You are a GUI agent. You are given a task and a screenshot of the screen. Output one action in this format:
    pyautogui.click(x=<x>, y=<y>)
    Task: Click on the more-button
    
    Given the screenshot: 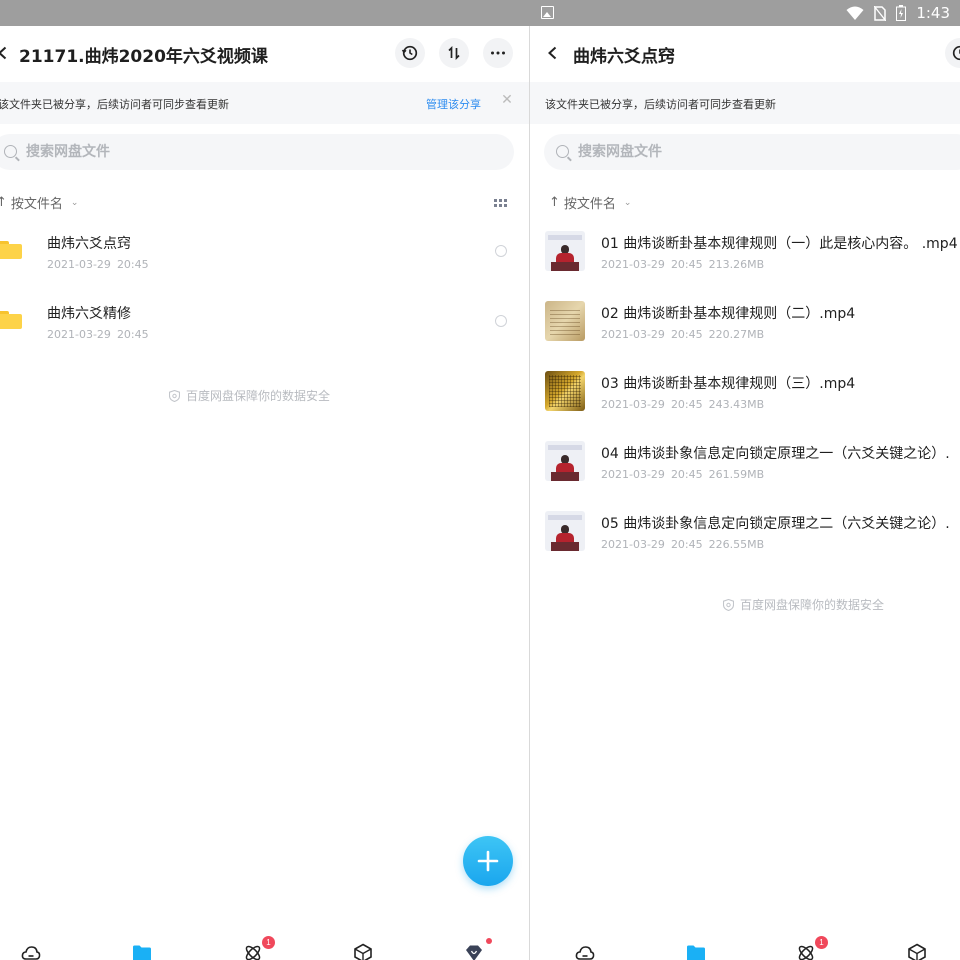 What is the action you would take?
    pyautogui.click(x=498, y=53)
    